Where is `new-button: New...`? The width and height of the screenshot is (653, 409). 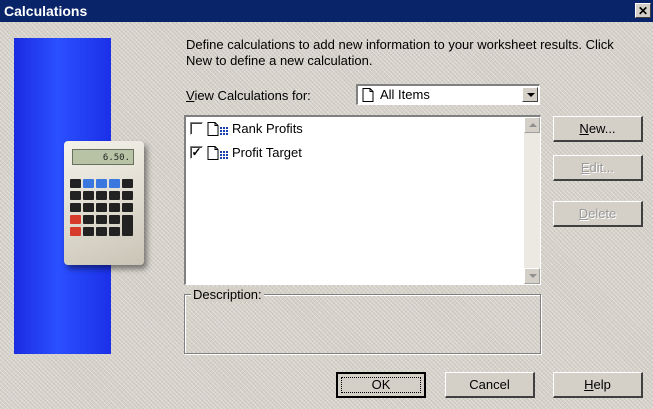 new-button: New... is located at coordinates (598, 129).